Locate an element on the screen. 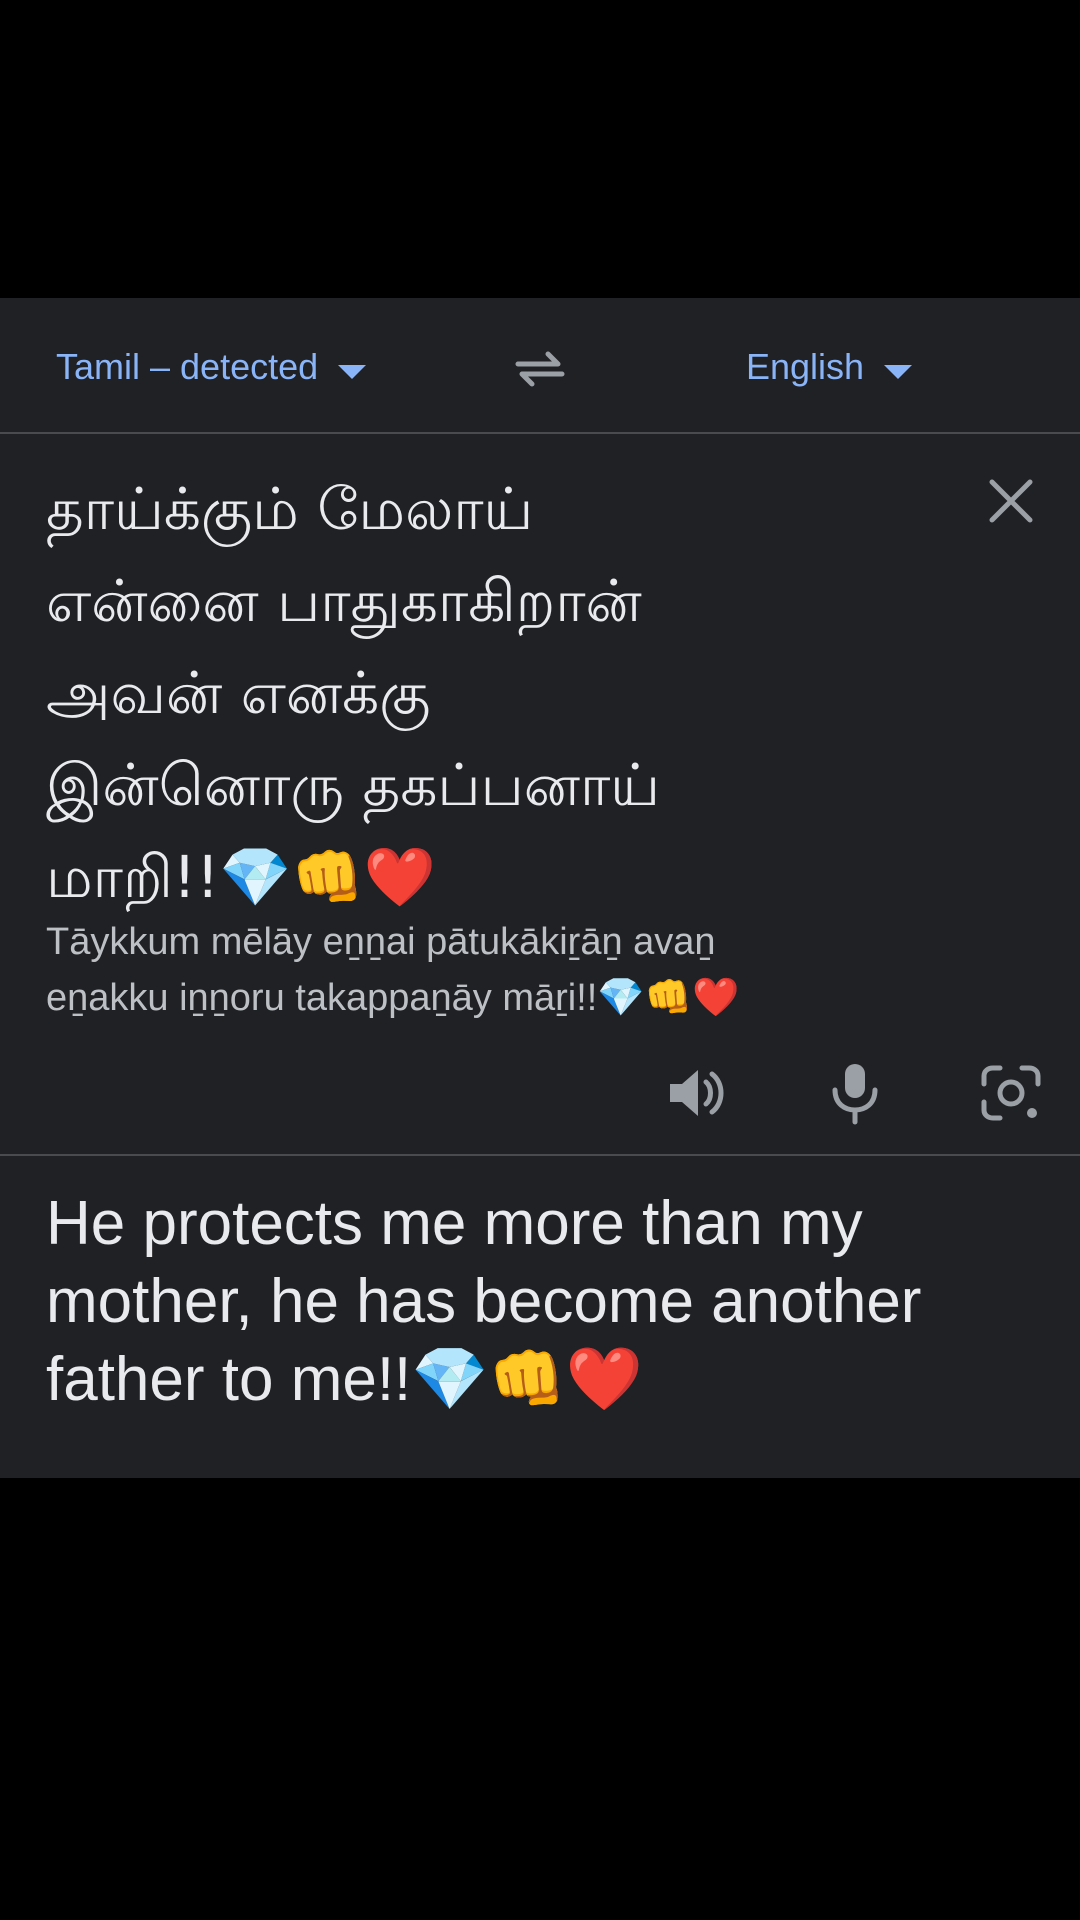 This screenshot has width=1080, height=1920. microphone-icon is located at coordinates (855, 1094).